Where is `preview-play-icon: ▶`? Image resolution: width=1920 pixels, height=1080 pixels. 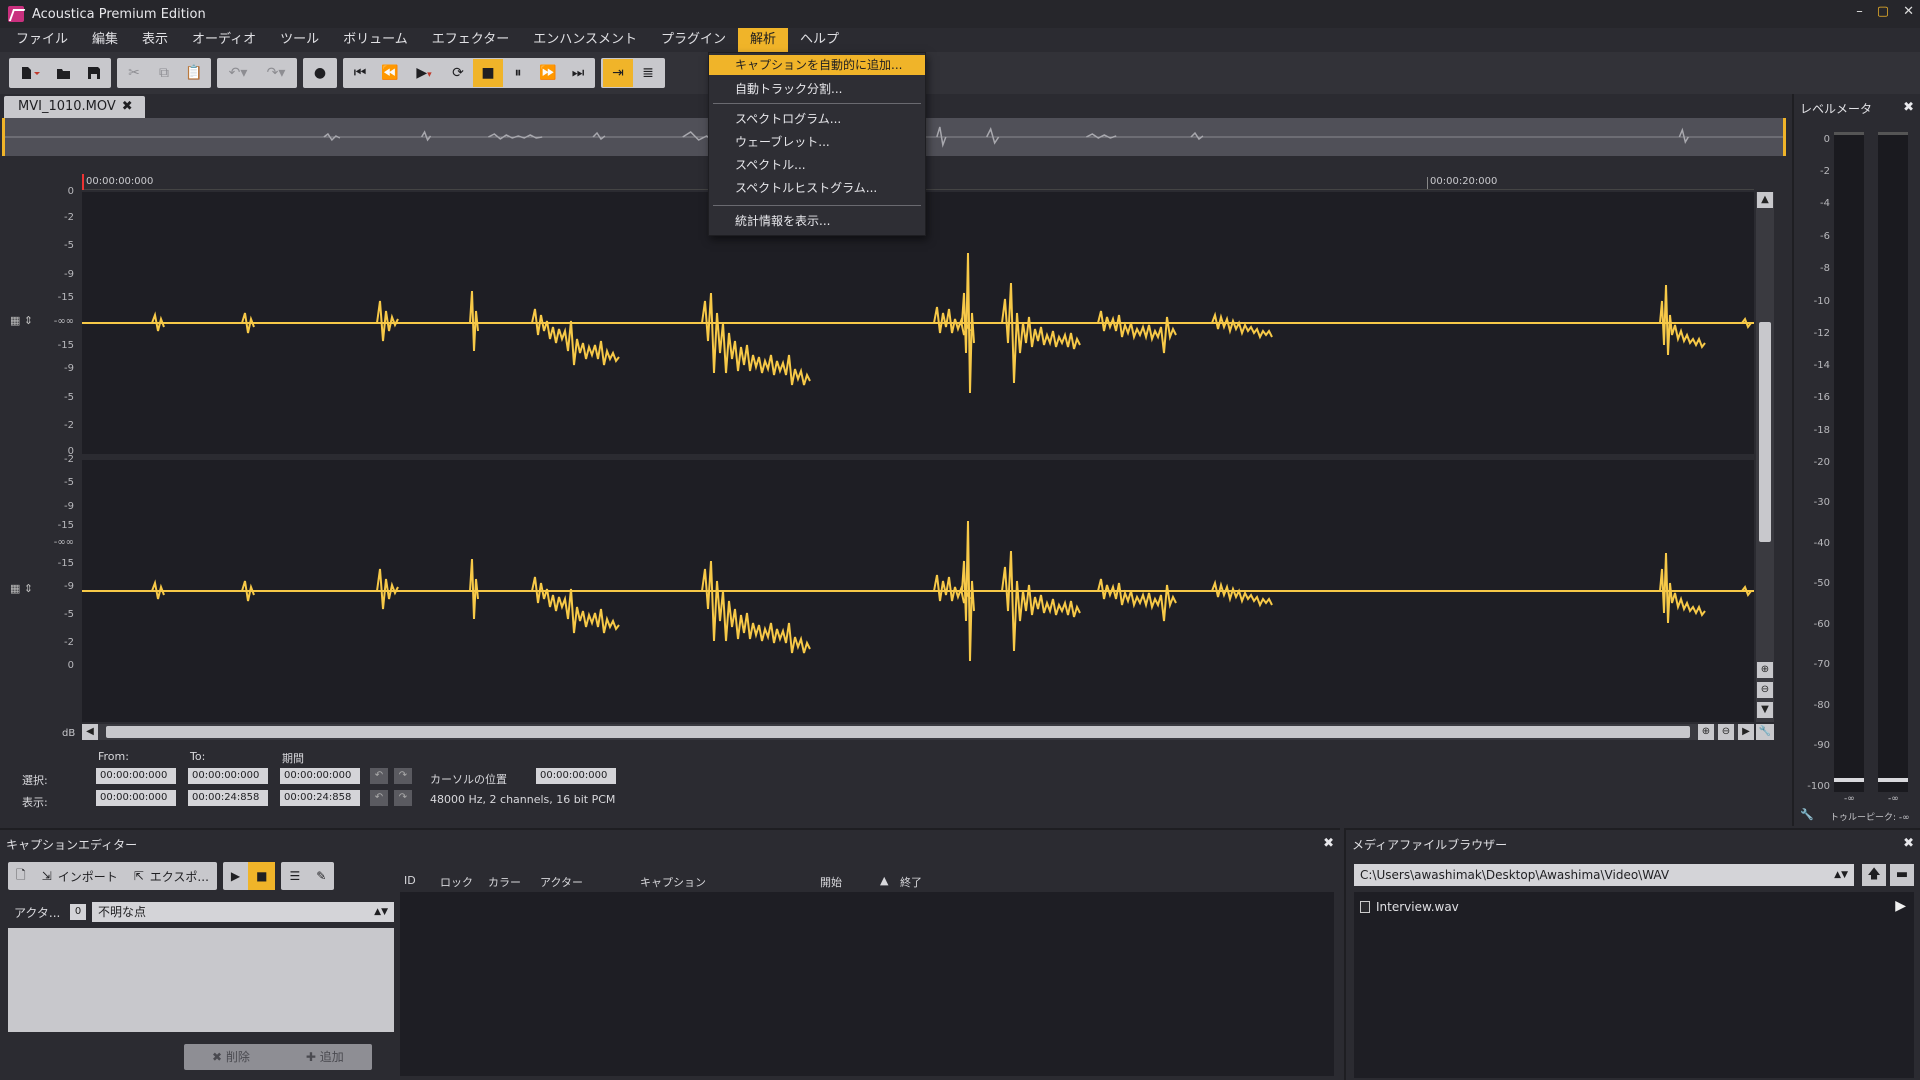
preview-play-icon: ▶ is located at coordinates (1900, 906).